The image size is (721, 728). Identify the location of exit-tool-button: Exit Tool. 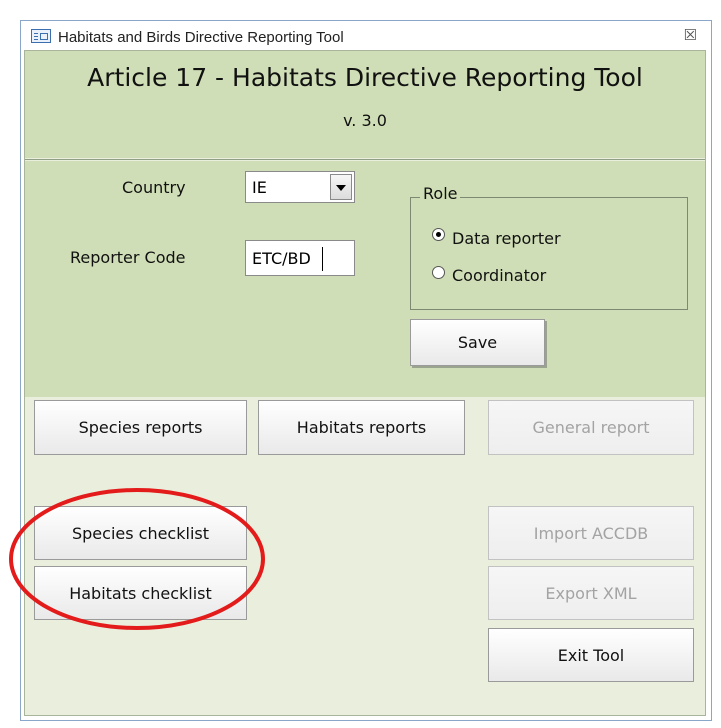
(591, 655).